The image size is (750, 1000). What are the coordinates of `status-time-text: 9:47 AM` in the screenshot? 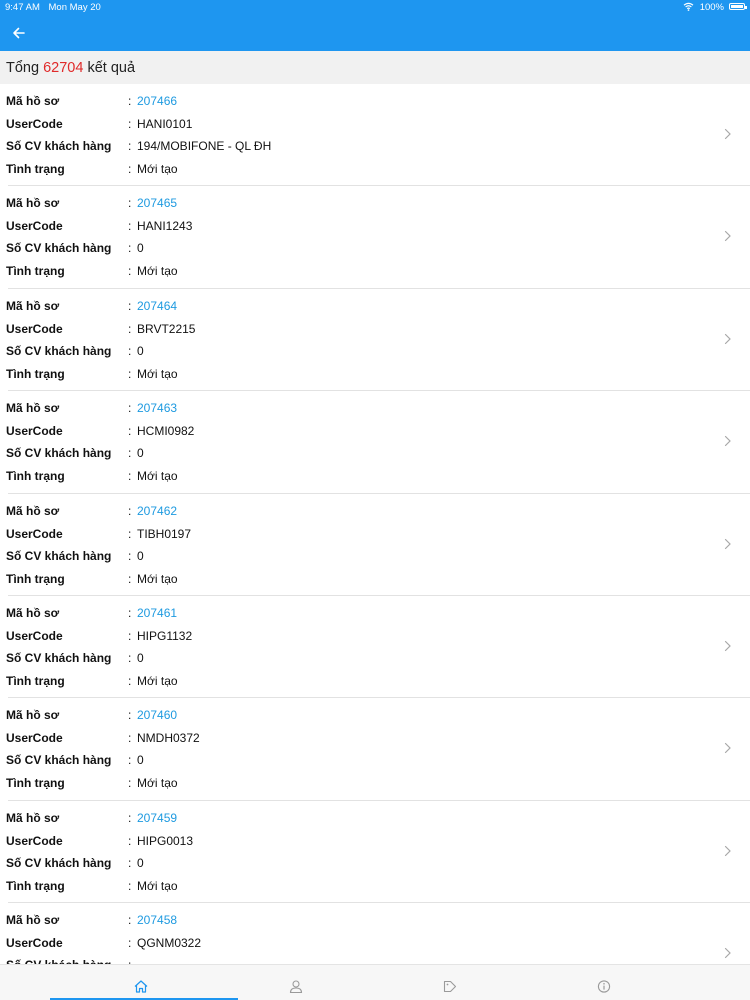 It's located at (22, 7).